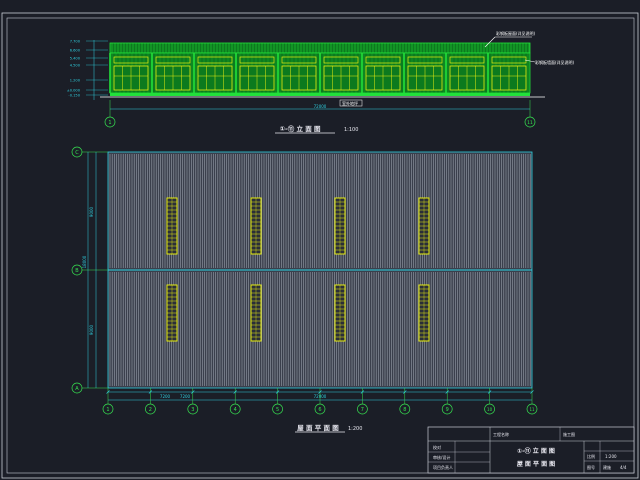 The image size is (640, 480). What do you see at coordinates (441, 457) in the screenshot?
I see `title-block-row-2: 审核/设计` at bounding box center [441, 457].